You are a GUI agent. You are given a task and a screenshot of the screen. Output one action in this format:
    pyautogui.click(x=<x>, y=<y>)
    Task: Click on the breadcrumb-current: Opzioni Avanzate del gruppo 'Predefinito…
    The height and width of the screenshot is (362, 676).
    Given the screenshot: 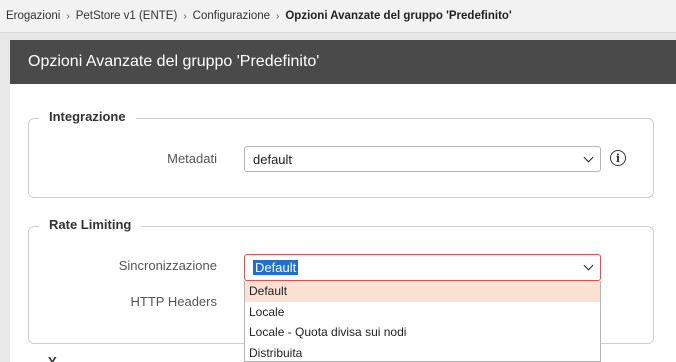 What is the action you would take?
    pyautogui.click(x=398, y=16)
    